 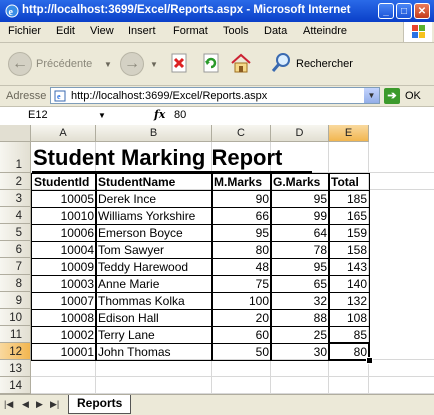 What do you see at coordinates (64, 182) in the screenshot?
I see `header-student-id: StudentId` at bounding box center [64, 182].